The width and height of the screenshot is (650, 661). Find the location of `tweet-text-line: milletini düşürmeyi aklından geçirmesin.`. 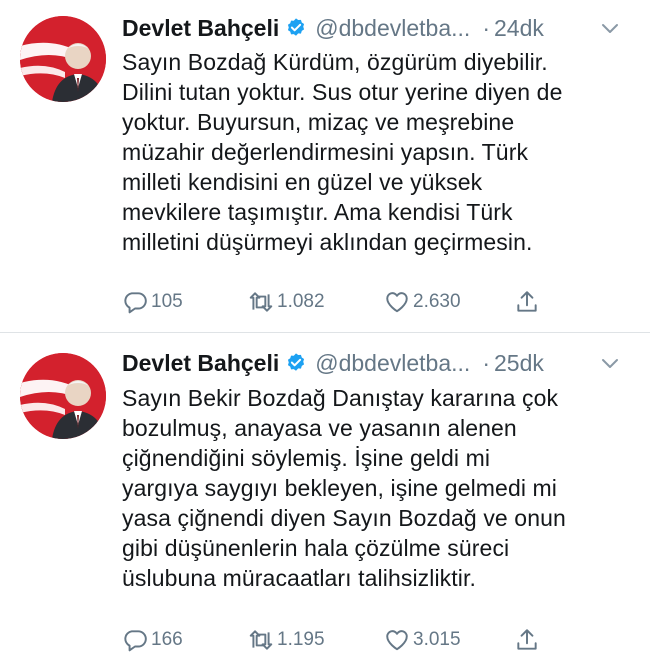

tweet-text-line: milletini düşürmeyi aklından geçirmesin. is located at coordinates (327, 242).